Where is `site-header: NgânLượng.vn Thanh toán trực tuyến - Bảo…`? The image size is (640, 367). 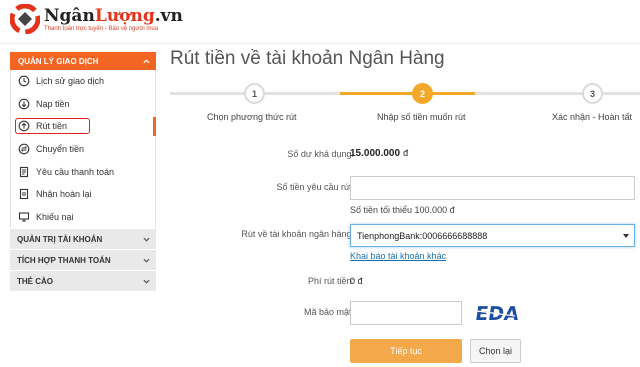
site-header: NgânLượng.vn Thanh toán trực tuyến - Bảo… is located at coordinates (320, 22).